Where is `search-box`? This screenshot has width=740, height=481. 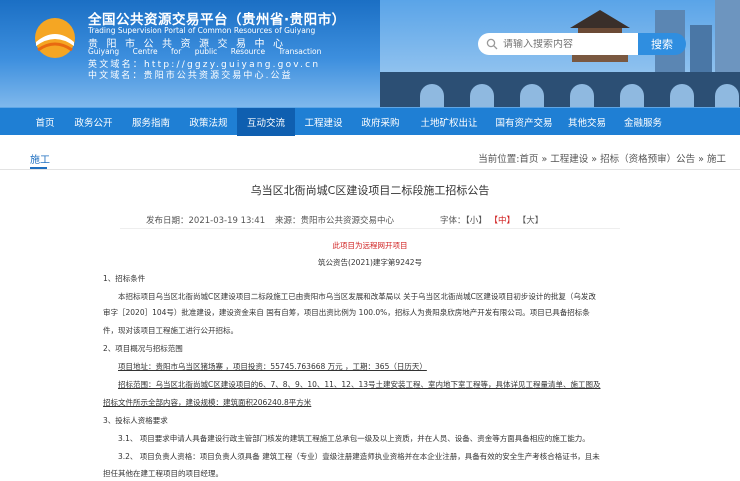 search-box is located at coordinates (558, 44).